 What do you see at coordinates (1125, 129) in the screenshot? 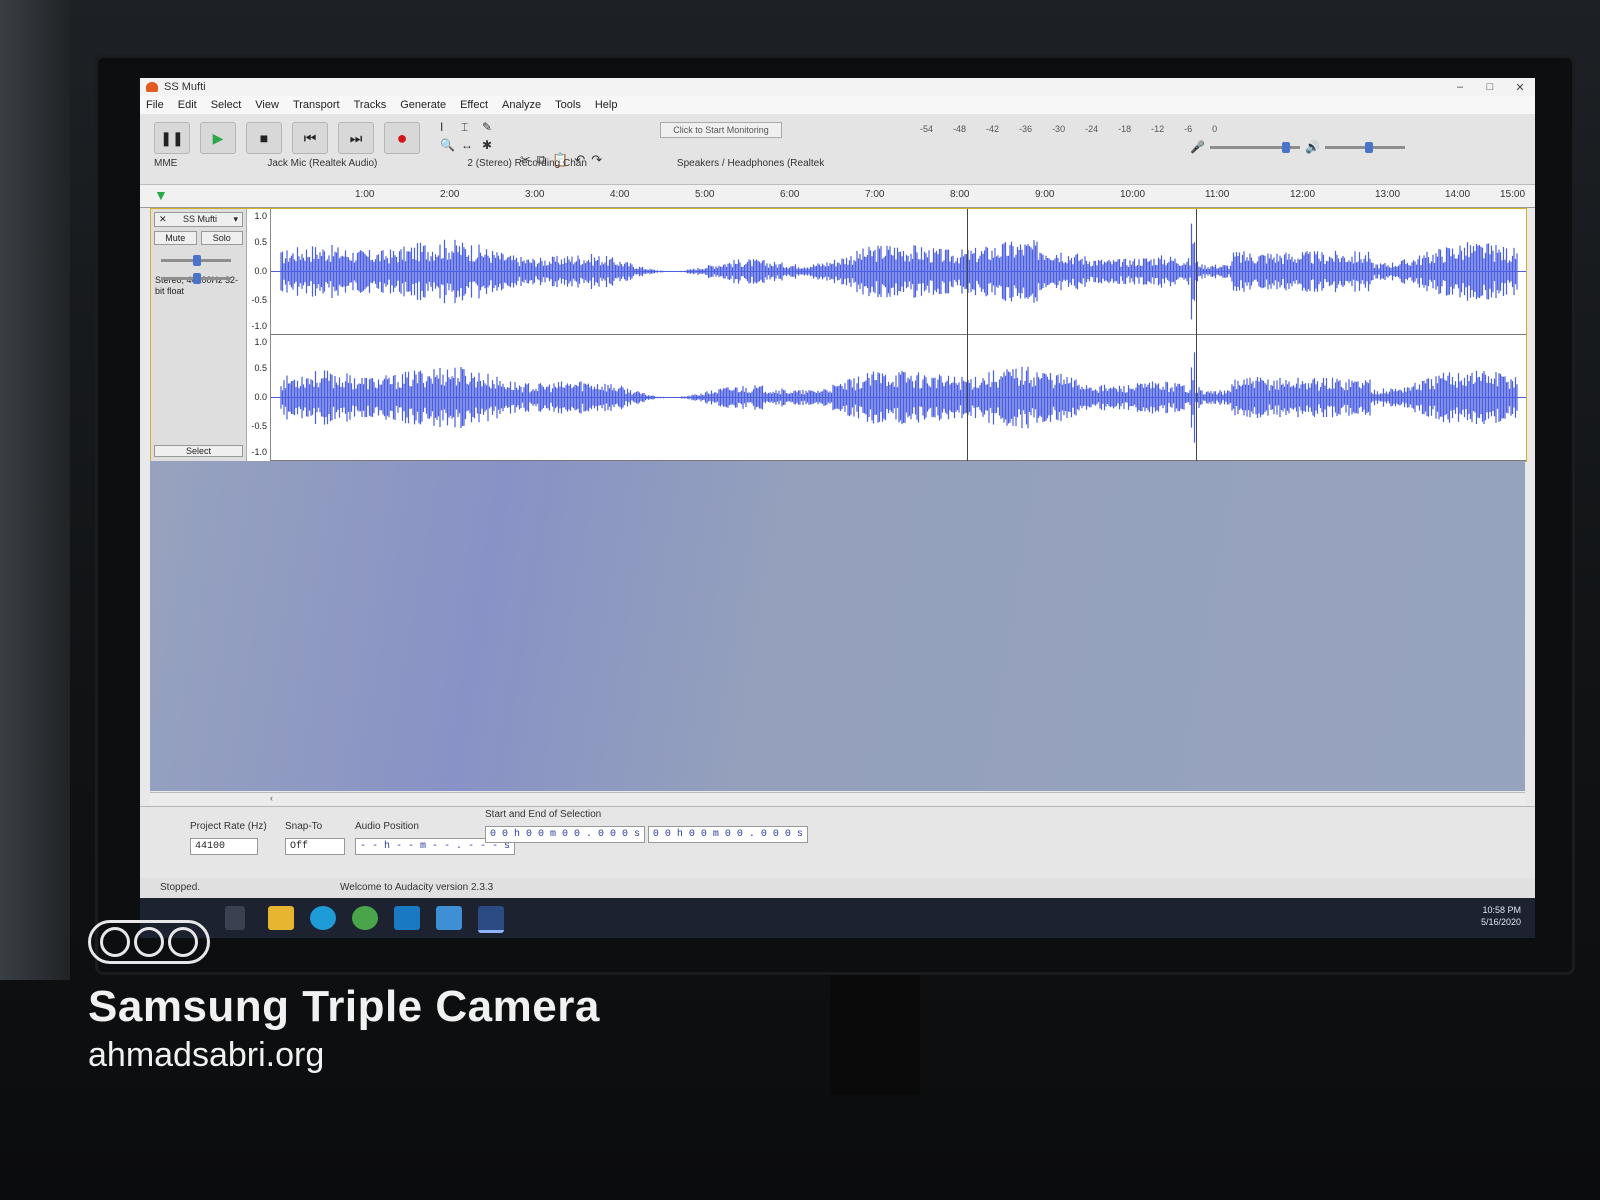
I see `meter-tick: -18` at bounding box center [1125, 129].